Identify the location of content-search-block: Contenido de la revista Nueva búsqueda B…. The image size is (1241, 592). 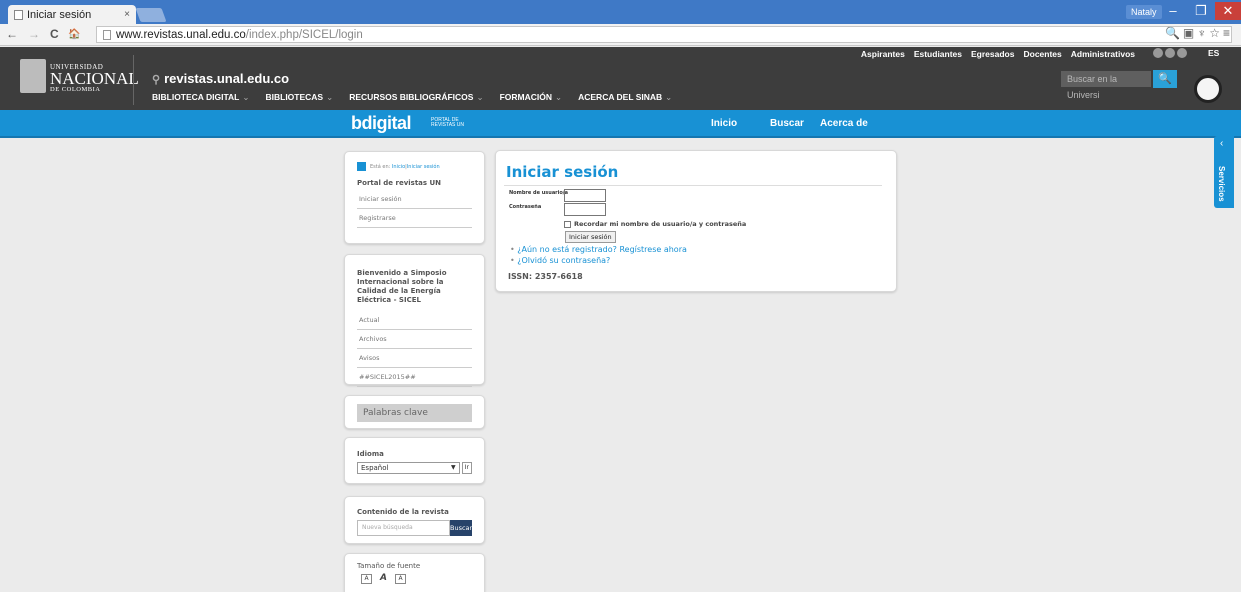
(414, 520).